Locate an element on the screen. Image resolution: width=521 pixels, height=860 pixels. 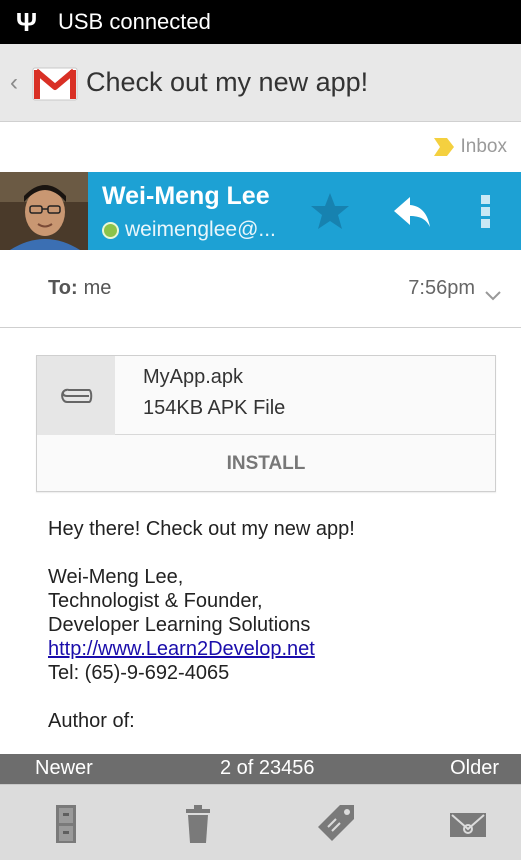
bottom-toolbar is located at coordinates (260, 822).